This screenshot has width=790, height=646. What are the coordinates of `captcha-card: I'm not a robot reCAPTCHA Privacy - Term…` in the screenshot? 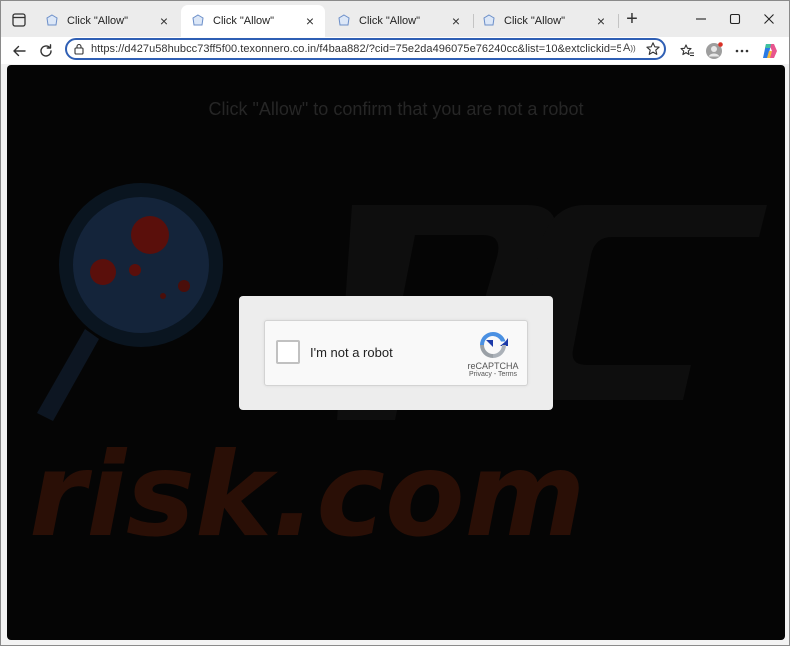 It's located at (396, 353).